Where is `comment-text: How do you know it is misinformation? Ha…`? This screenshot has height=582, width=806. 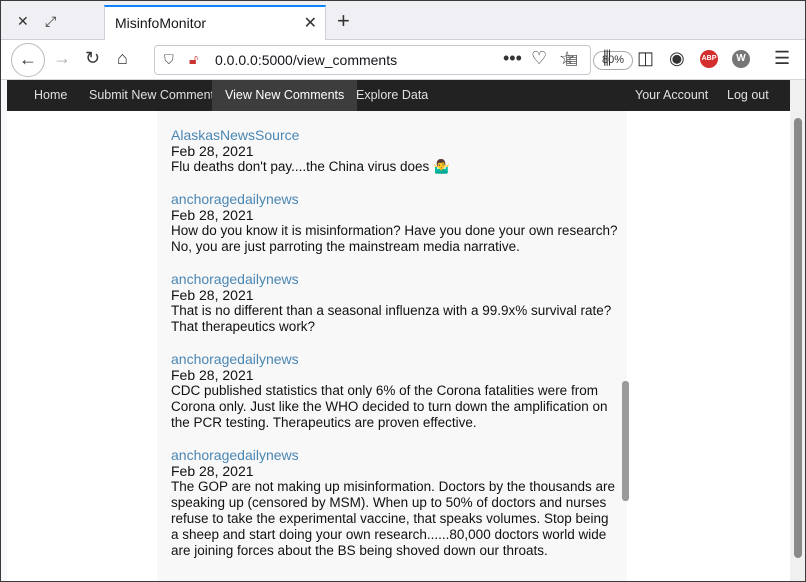 comment-text: How do you know it is misinformation? Ha… is located at coordinates (394, 238).